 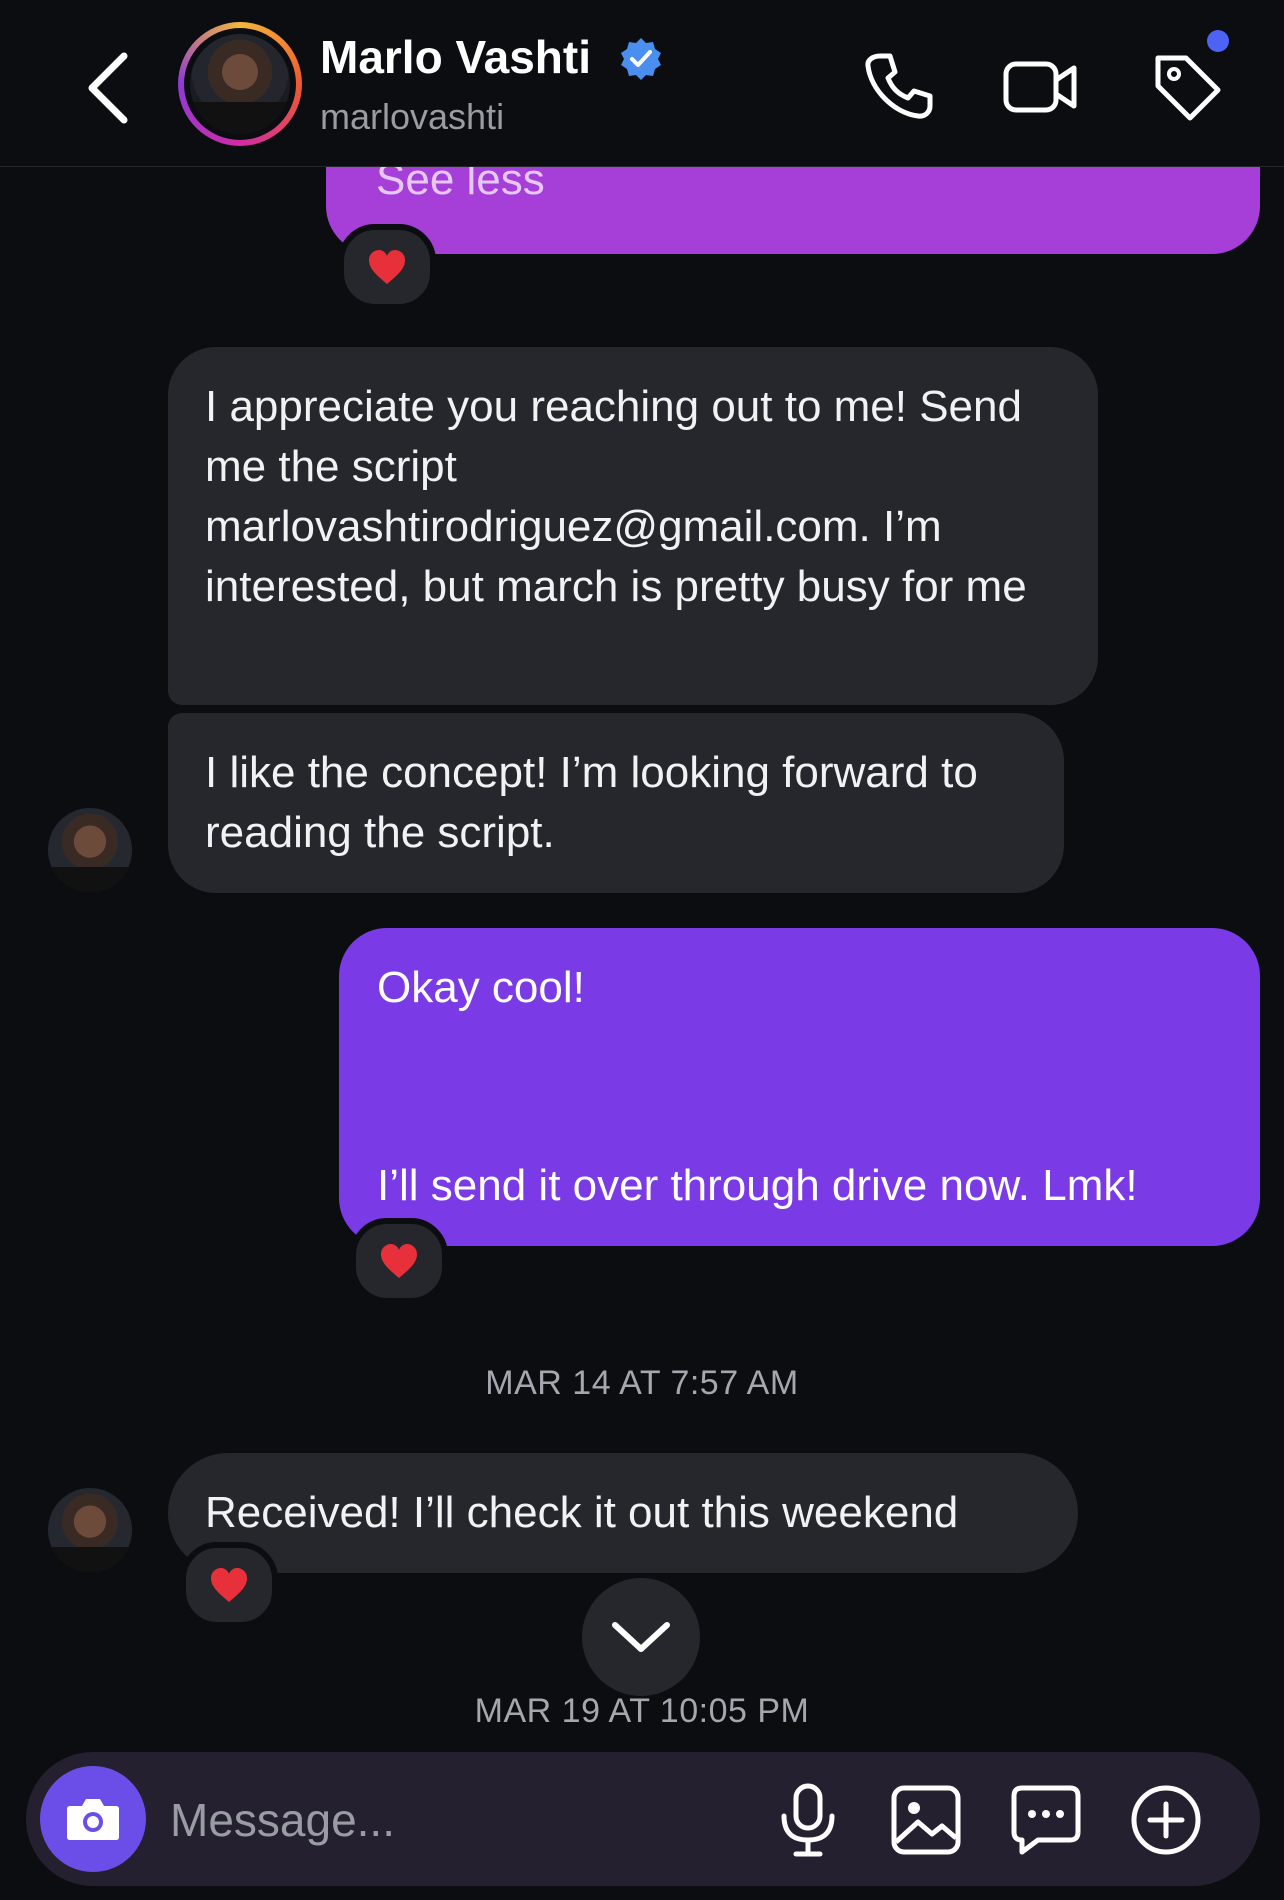 What do you see at coordinates (240, 84) in the screenshot?
I see `profile-avatar` at bounding box center [240, 84].